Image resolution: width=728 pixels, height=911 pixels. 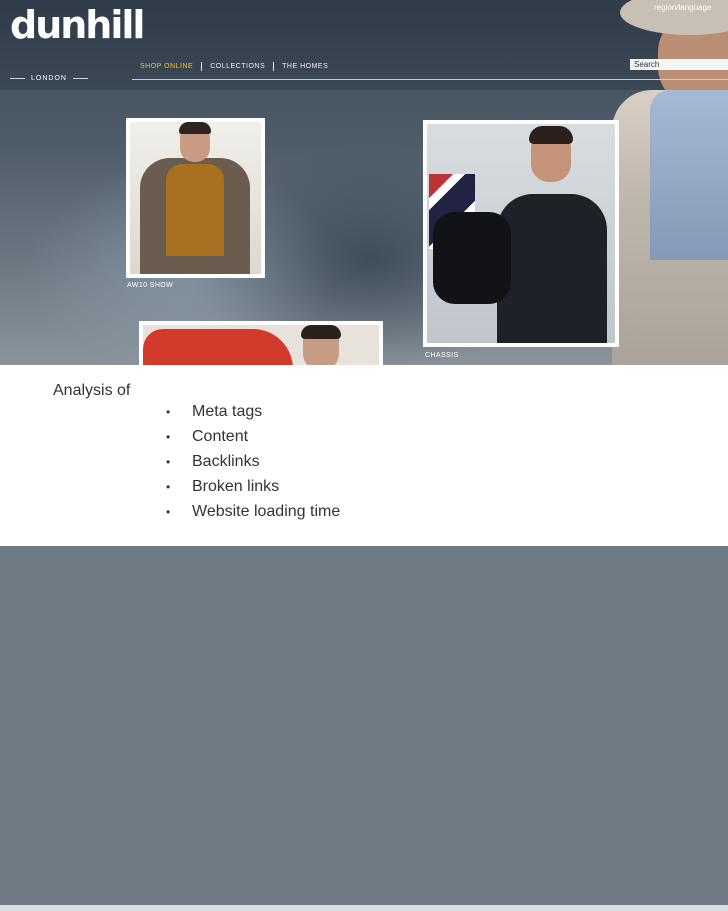 I want to click on nav-shop-online: SHOP ONLINE, so click(x=166, y=66).